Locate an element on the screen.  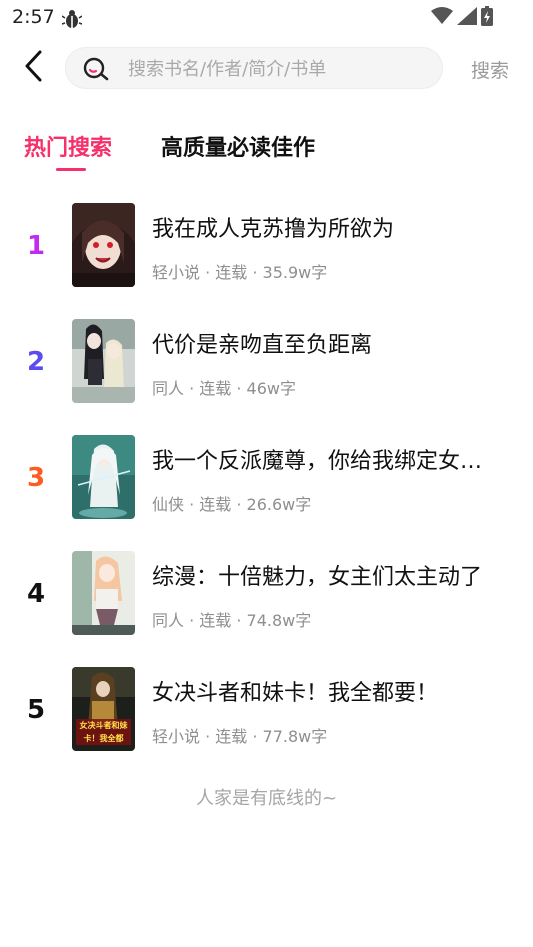
rank-number: 3 is located at coordinates (36, 478).